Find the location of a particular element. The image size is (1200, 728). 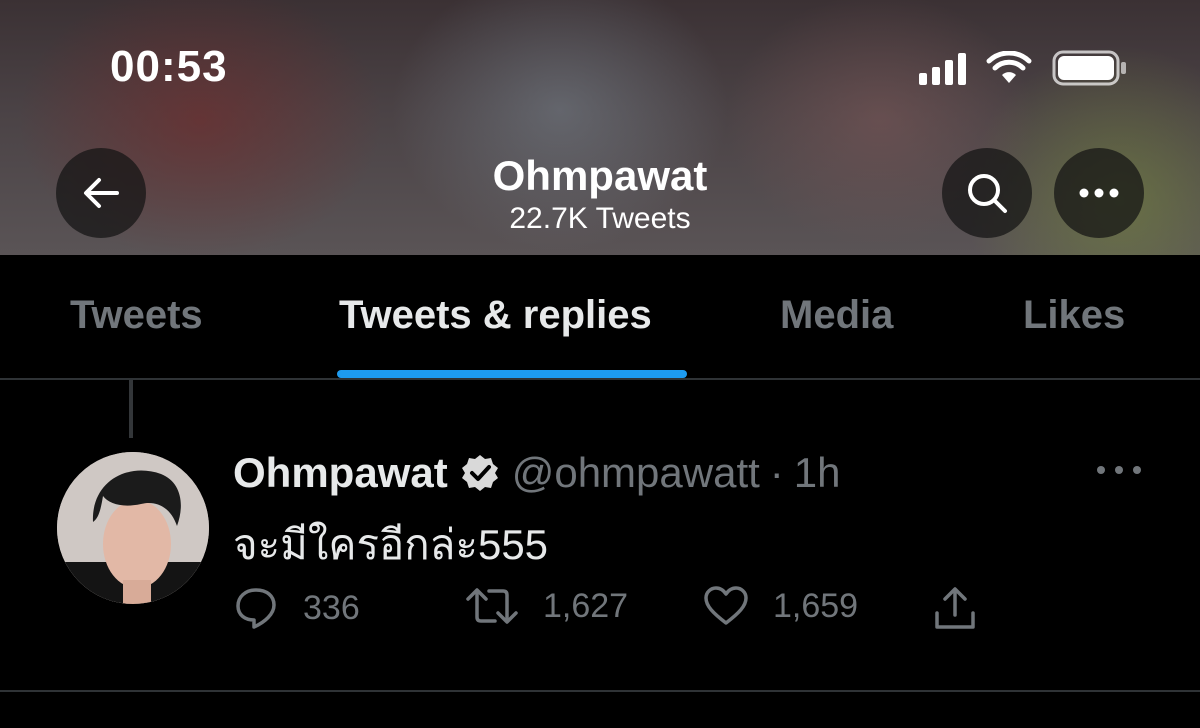

reply-button: 336 is located at coordinates (296, 608).